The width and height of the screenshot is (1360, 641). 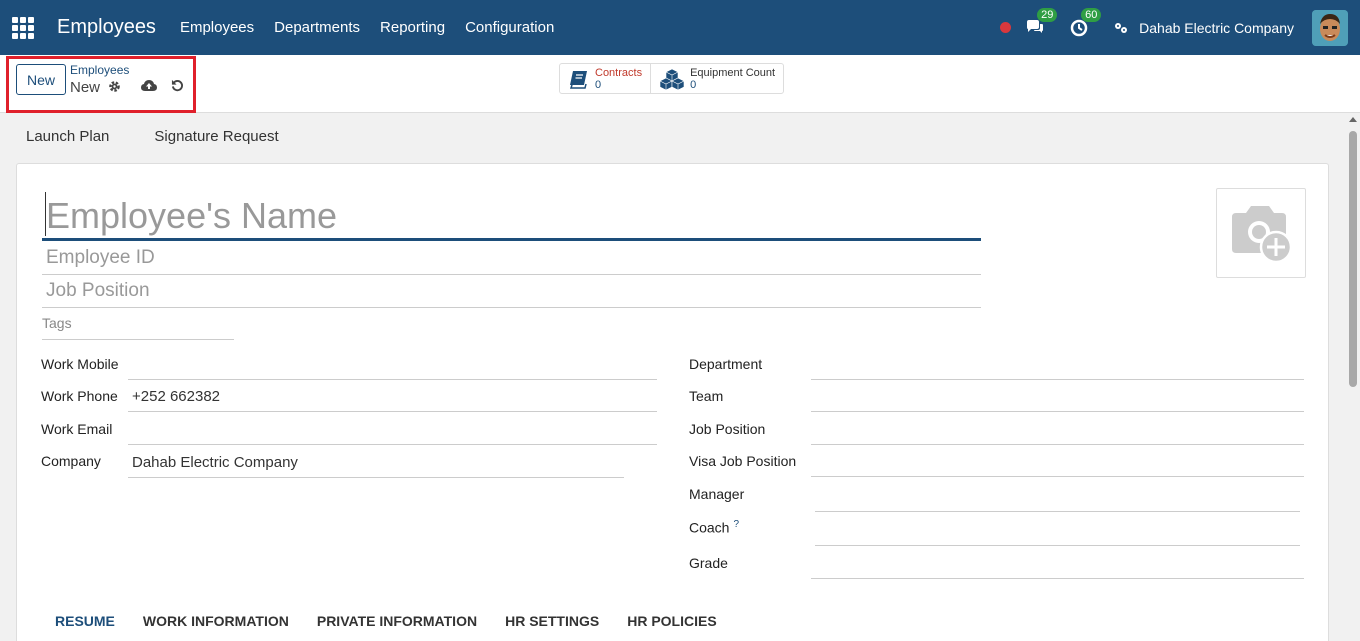 I want to click on app-menu-icon, so click(x=23, y=27).